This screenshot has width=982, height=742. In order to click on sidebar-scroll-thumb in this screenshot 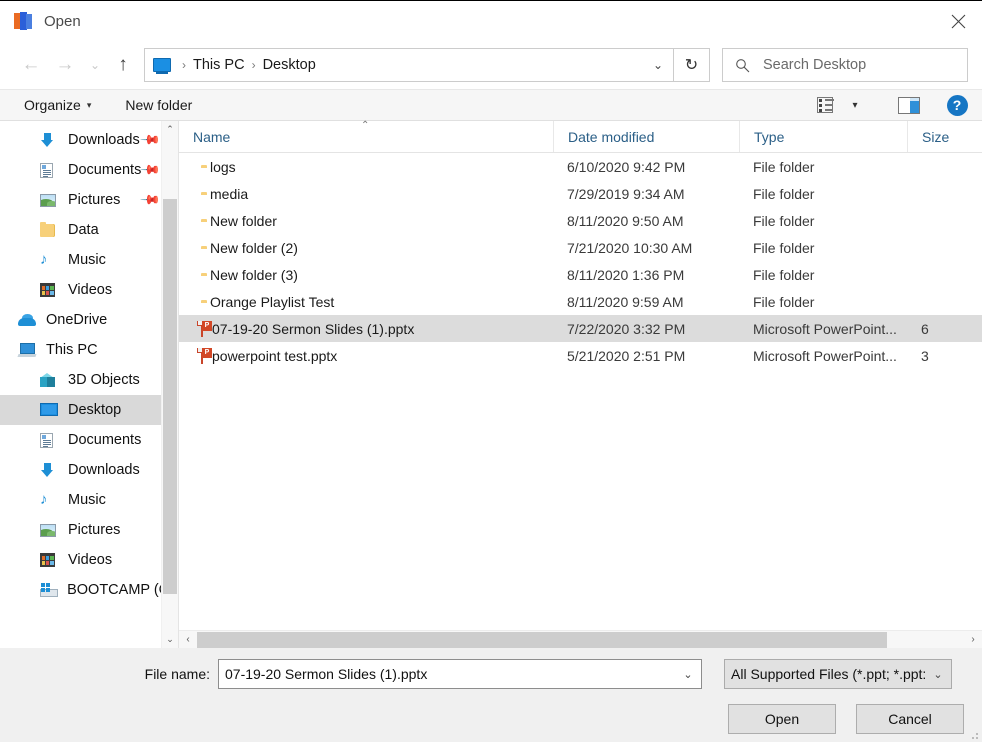, I will do `click(170, 396)`.